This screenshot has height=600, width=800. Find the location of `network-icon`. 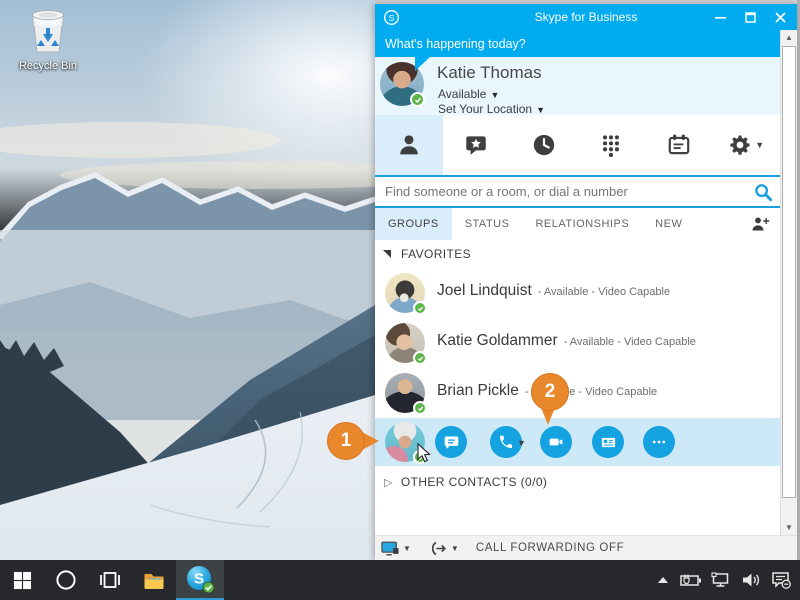

network-icon is located at coordinates (720, 579).